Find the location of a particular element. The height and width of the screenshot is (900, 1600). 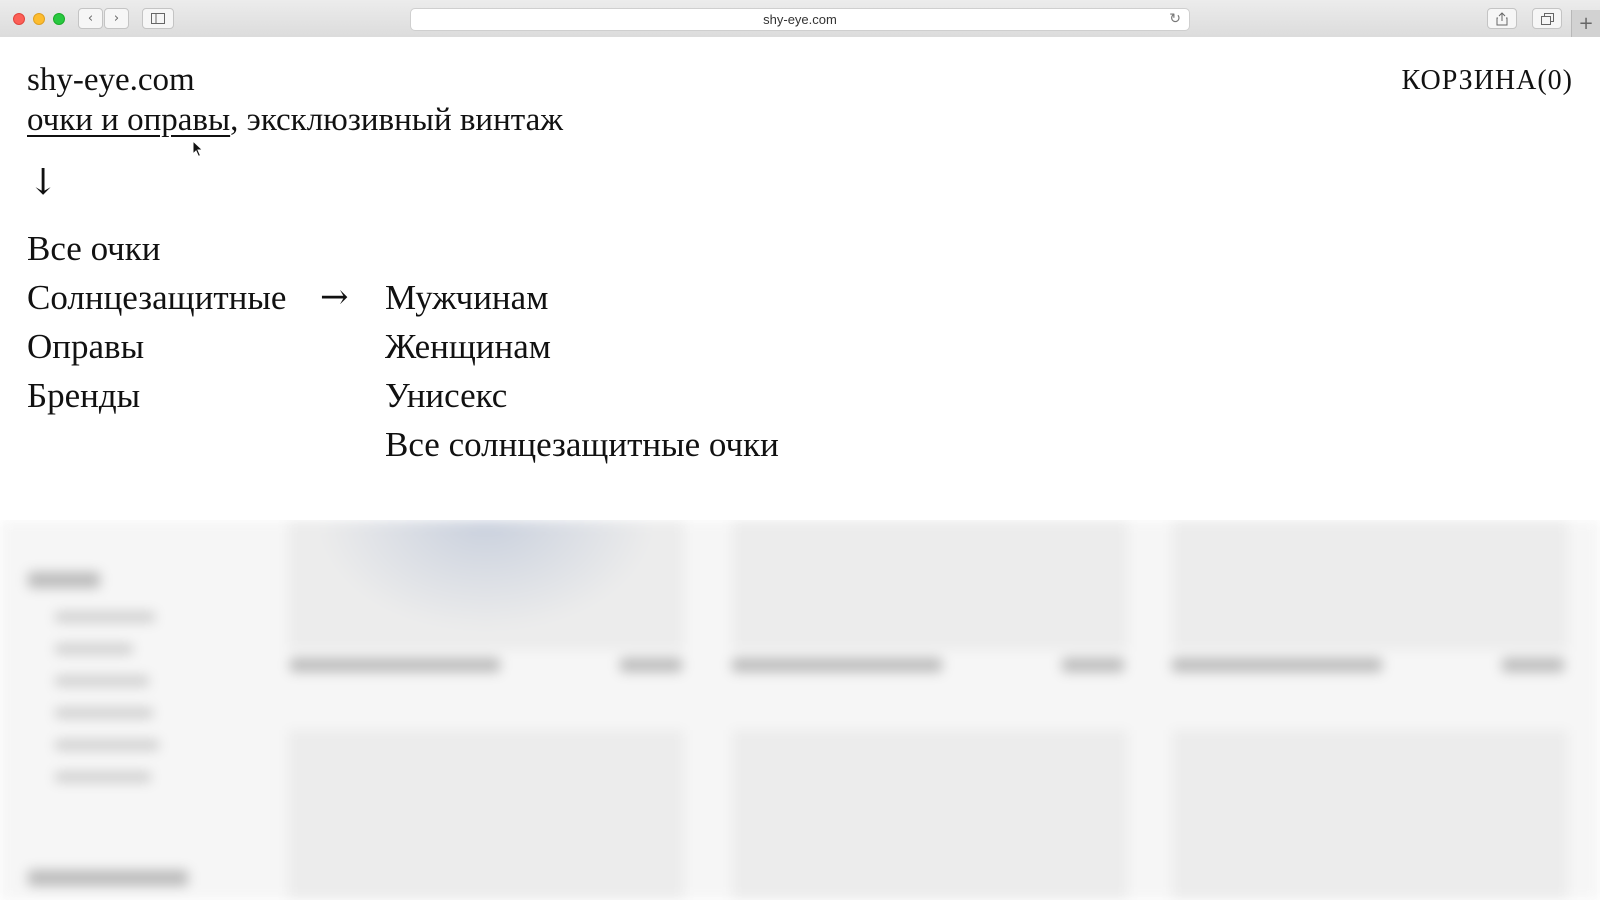

tabs-overview-button is located at coordinates (1547, 18).